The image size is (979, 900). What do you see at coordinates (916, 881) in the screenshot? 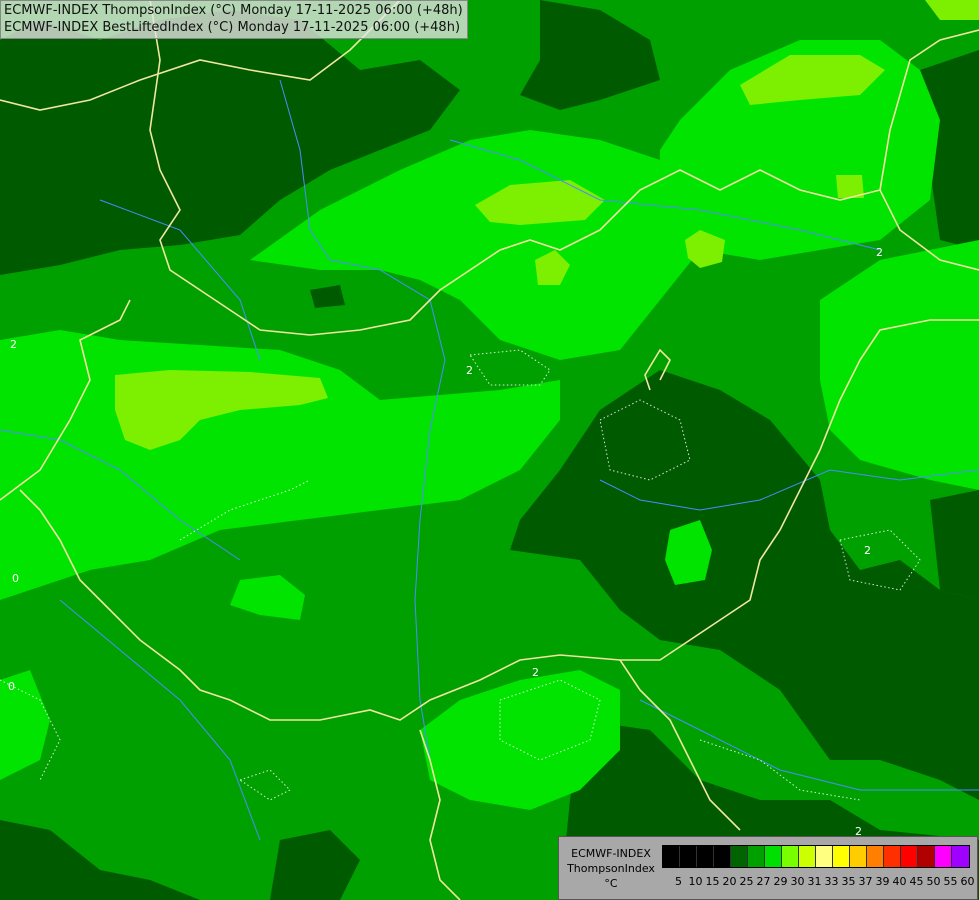
I see `legend-tick-label: 45` at bounding box center [916, 881].